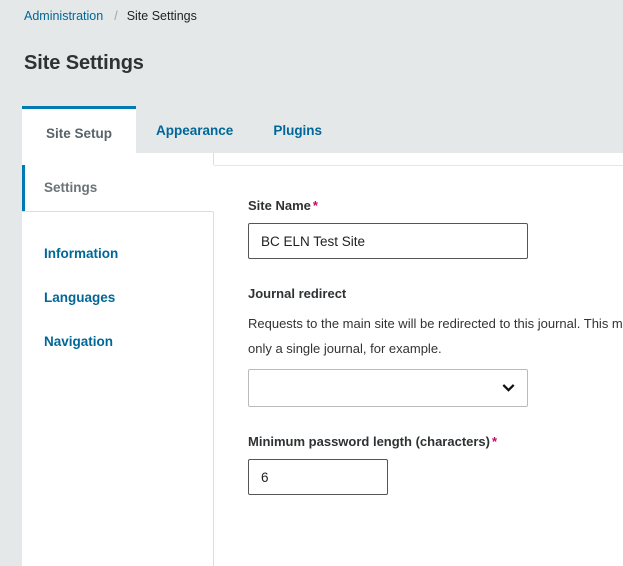  What do you see at coordinates (298, 131) in the screenshot?
I see `tab-plugins: Plugins` at bounding box center [298, 131].